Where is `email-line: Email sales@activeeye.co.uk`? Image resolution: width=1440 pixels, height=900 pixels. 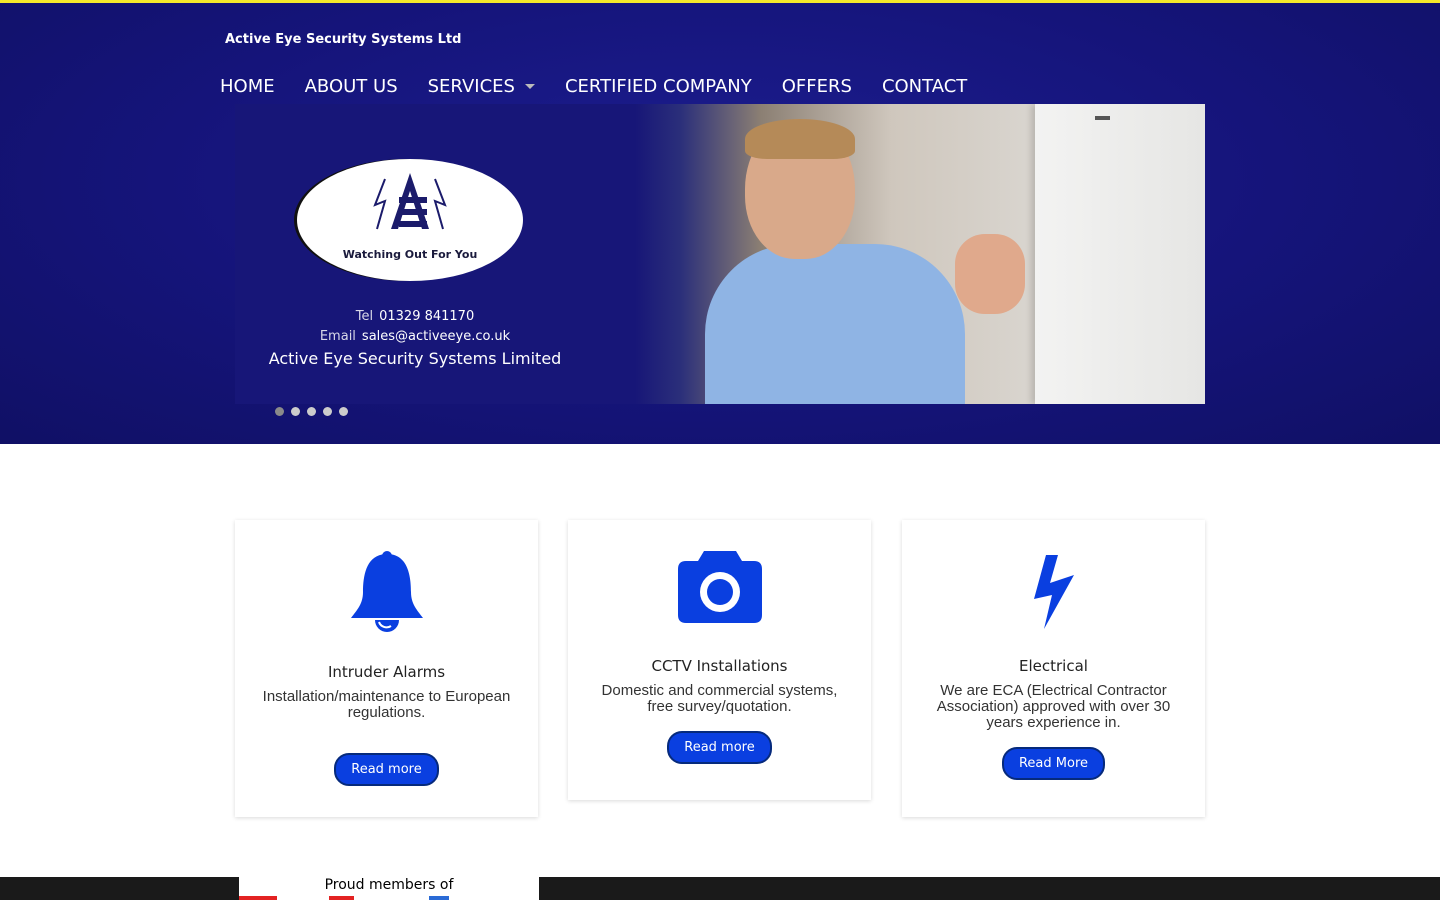
email-line: Email sales@activeeye.co.uk is located at coordinates (415, 336).